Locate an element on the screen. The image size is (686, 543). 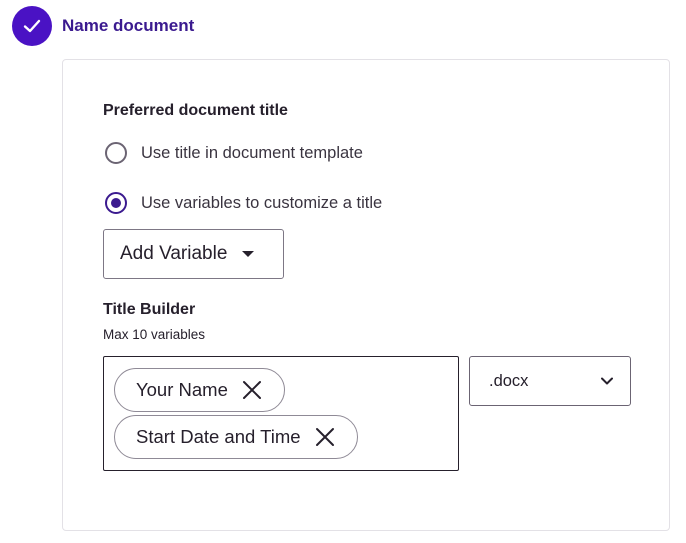
radio-selected-dot is located at coordinates (116, 203).